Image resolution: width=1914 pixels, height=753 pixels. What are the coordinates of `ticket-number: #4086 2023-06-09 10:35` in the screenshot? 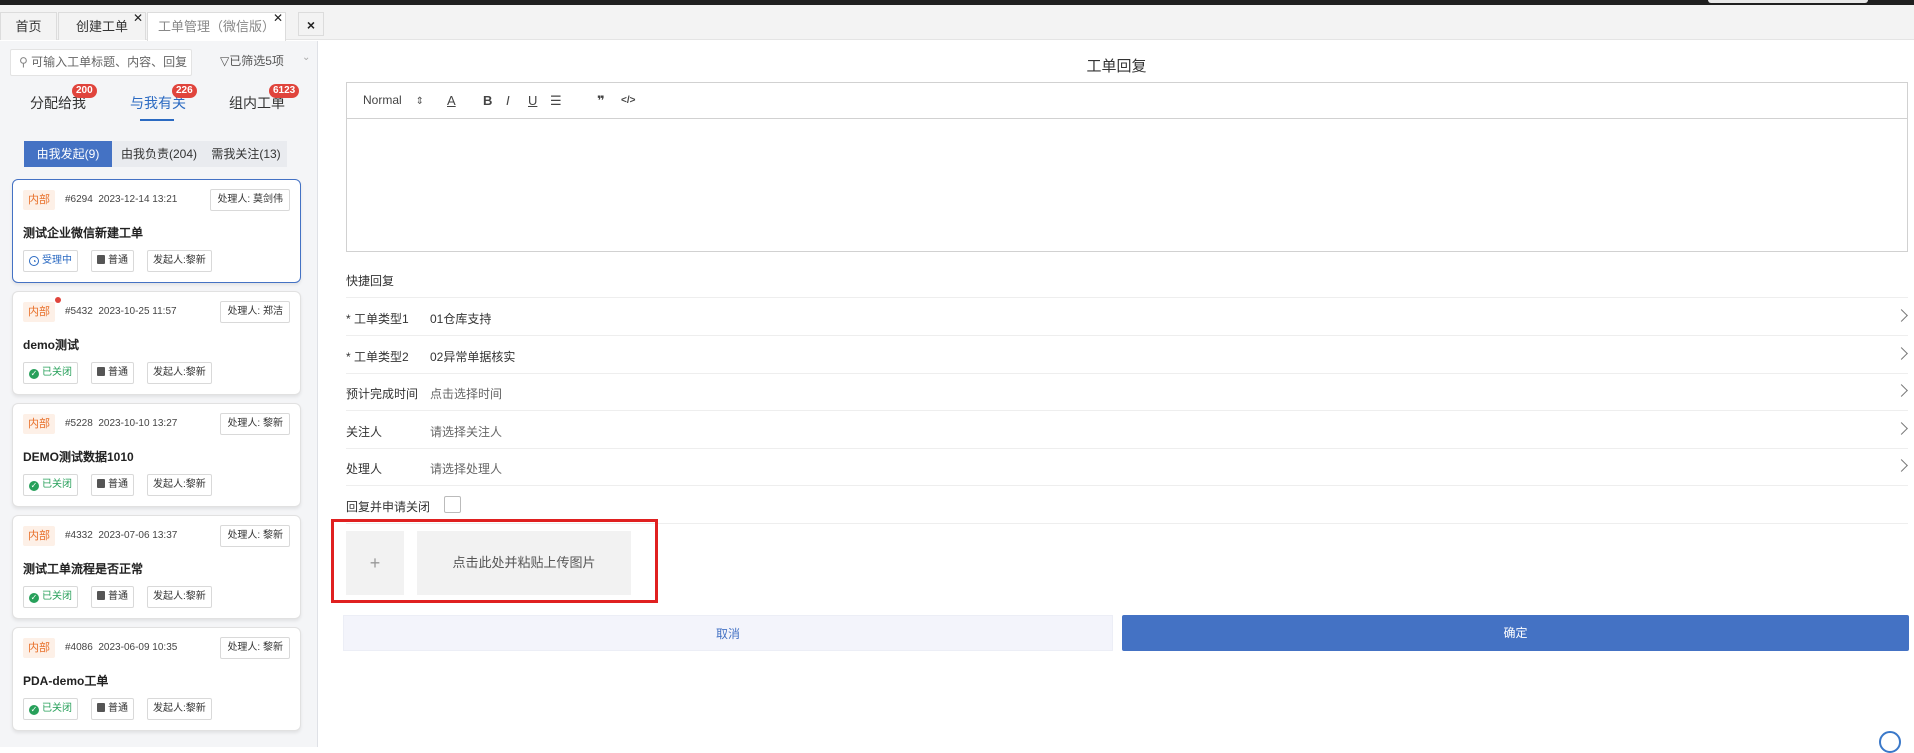 It's located at (121, 647).